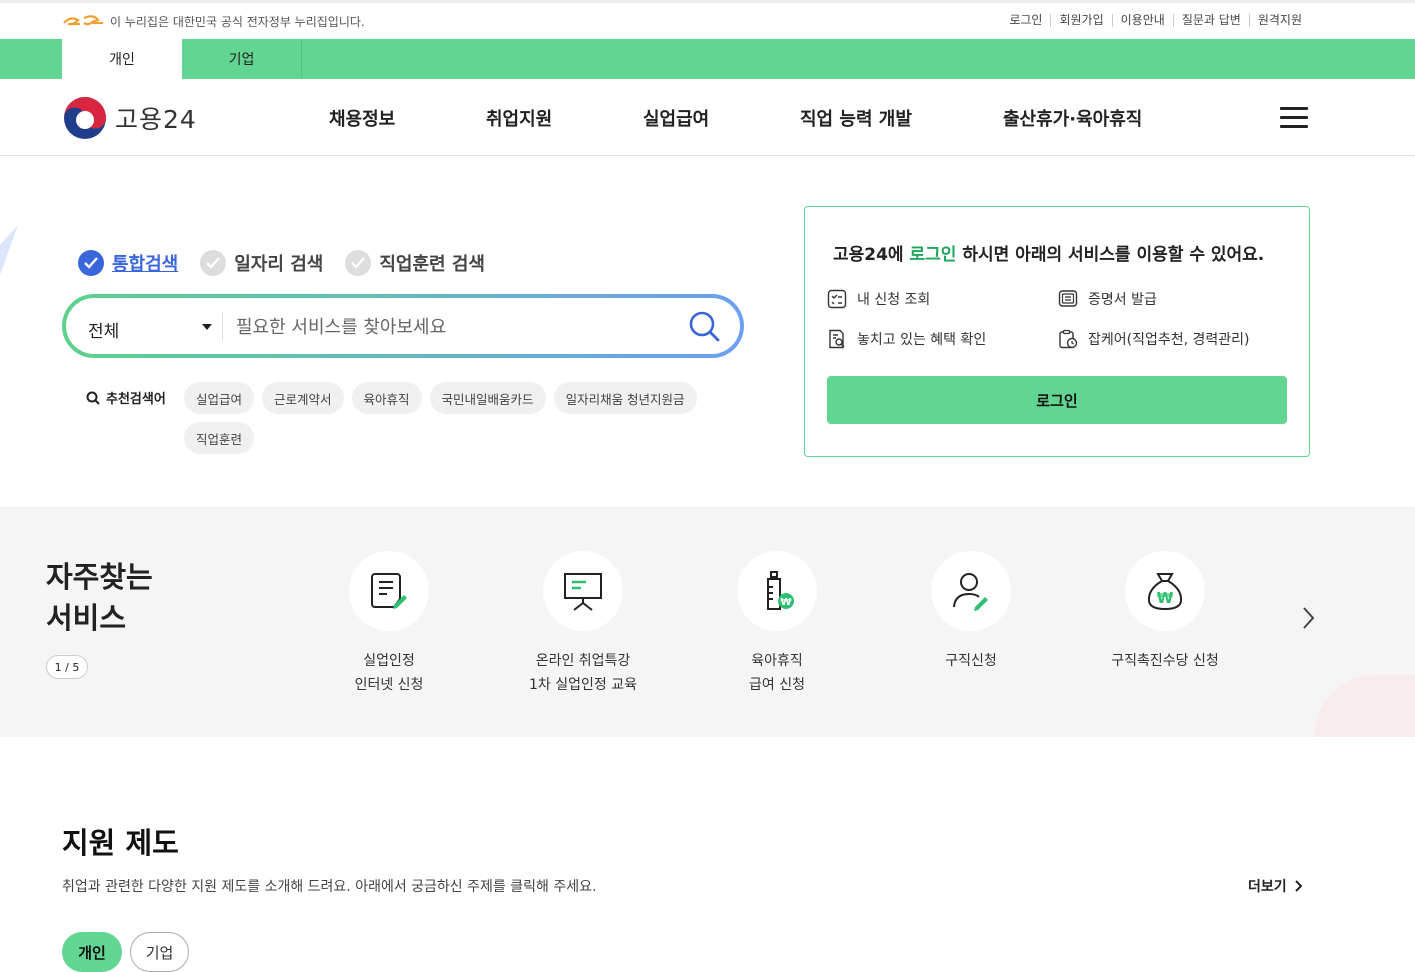 This screenshot has width=1415, height=972. Describe the element at coordinates (222, 326) in the screenshot. I see `divider` at that location.